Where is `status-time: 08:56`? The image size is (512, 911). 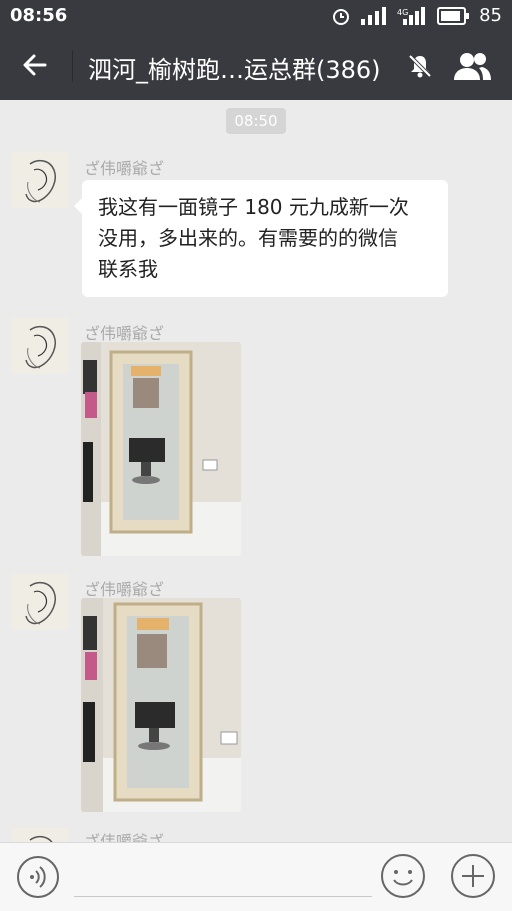
status-time: 08:56 is located at coordinates (39, 15).